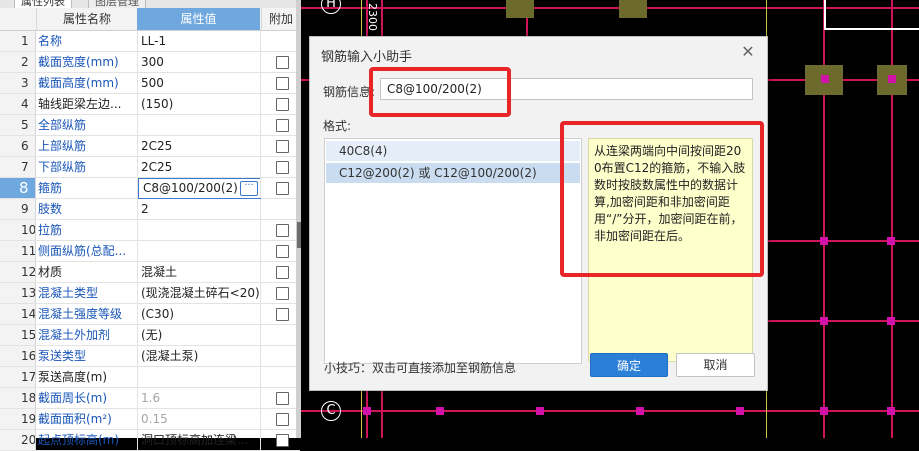 The width and height of the screenshot is (919, 451). Describe the element at coordinates (200, 272) in the screenshot. I see `property-value: 混凝土` at that location.